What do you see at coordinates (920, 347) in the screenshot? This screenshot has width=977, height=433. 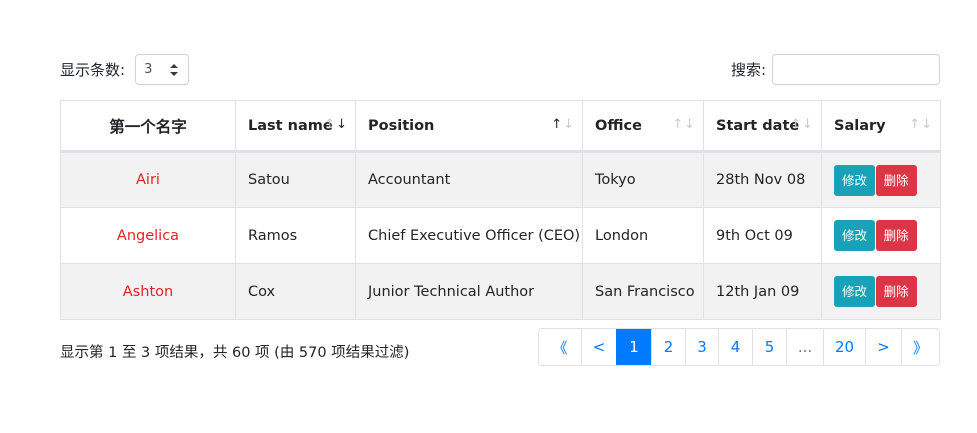 I see `last-page-button: 》` at bounding box center [920, 347].